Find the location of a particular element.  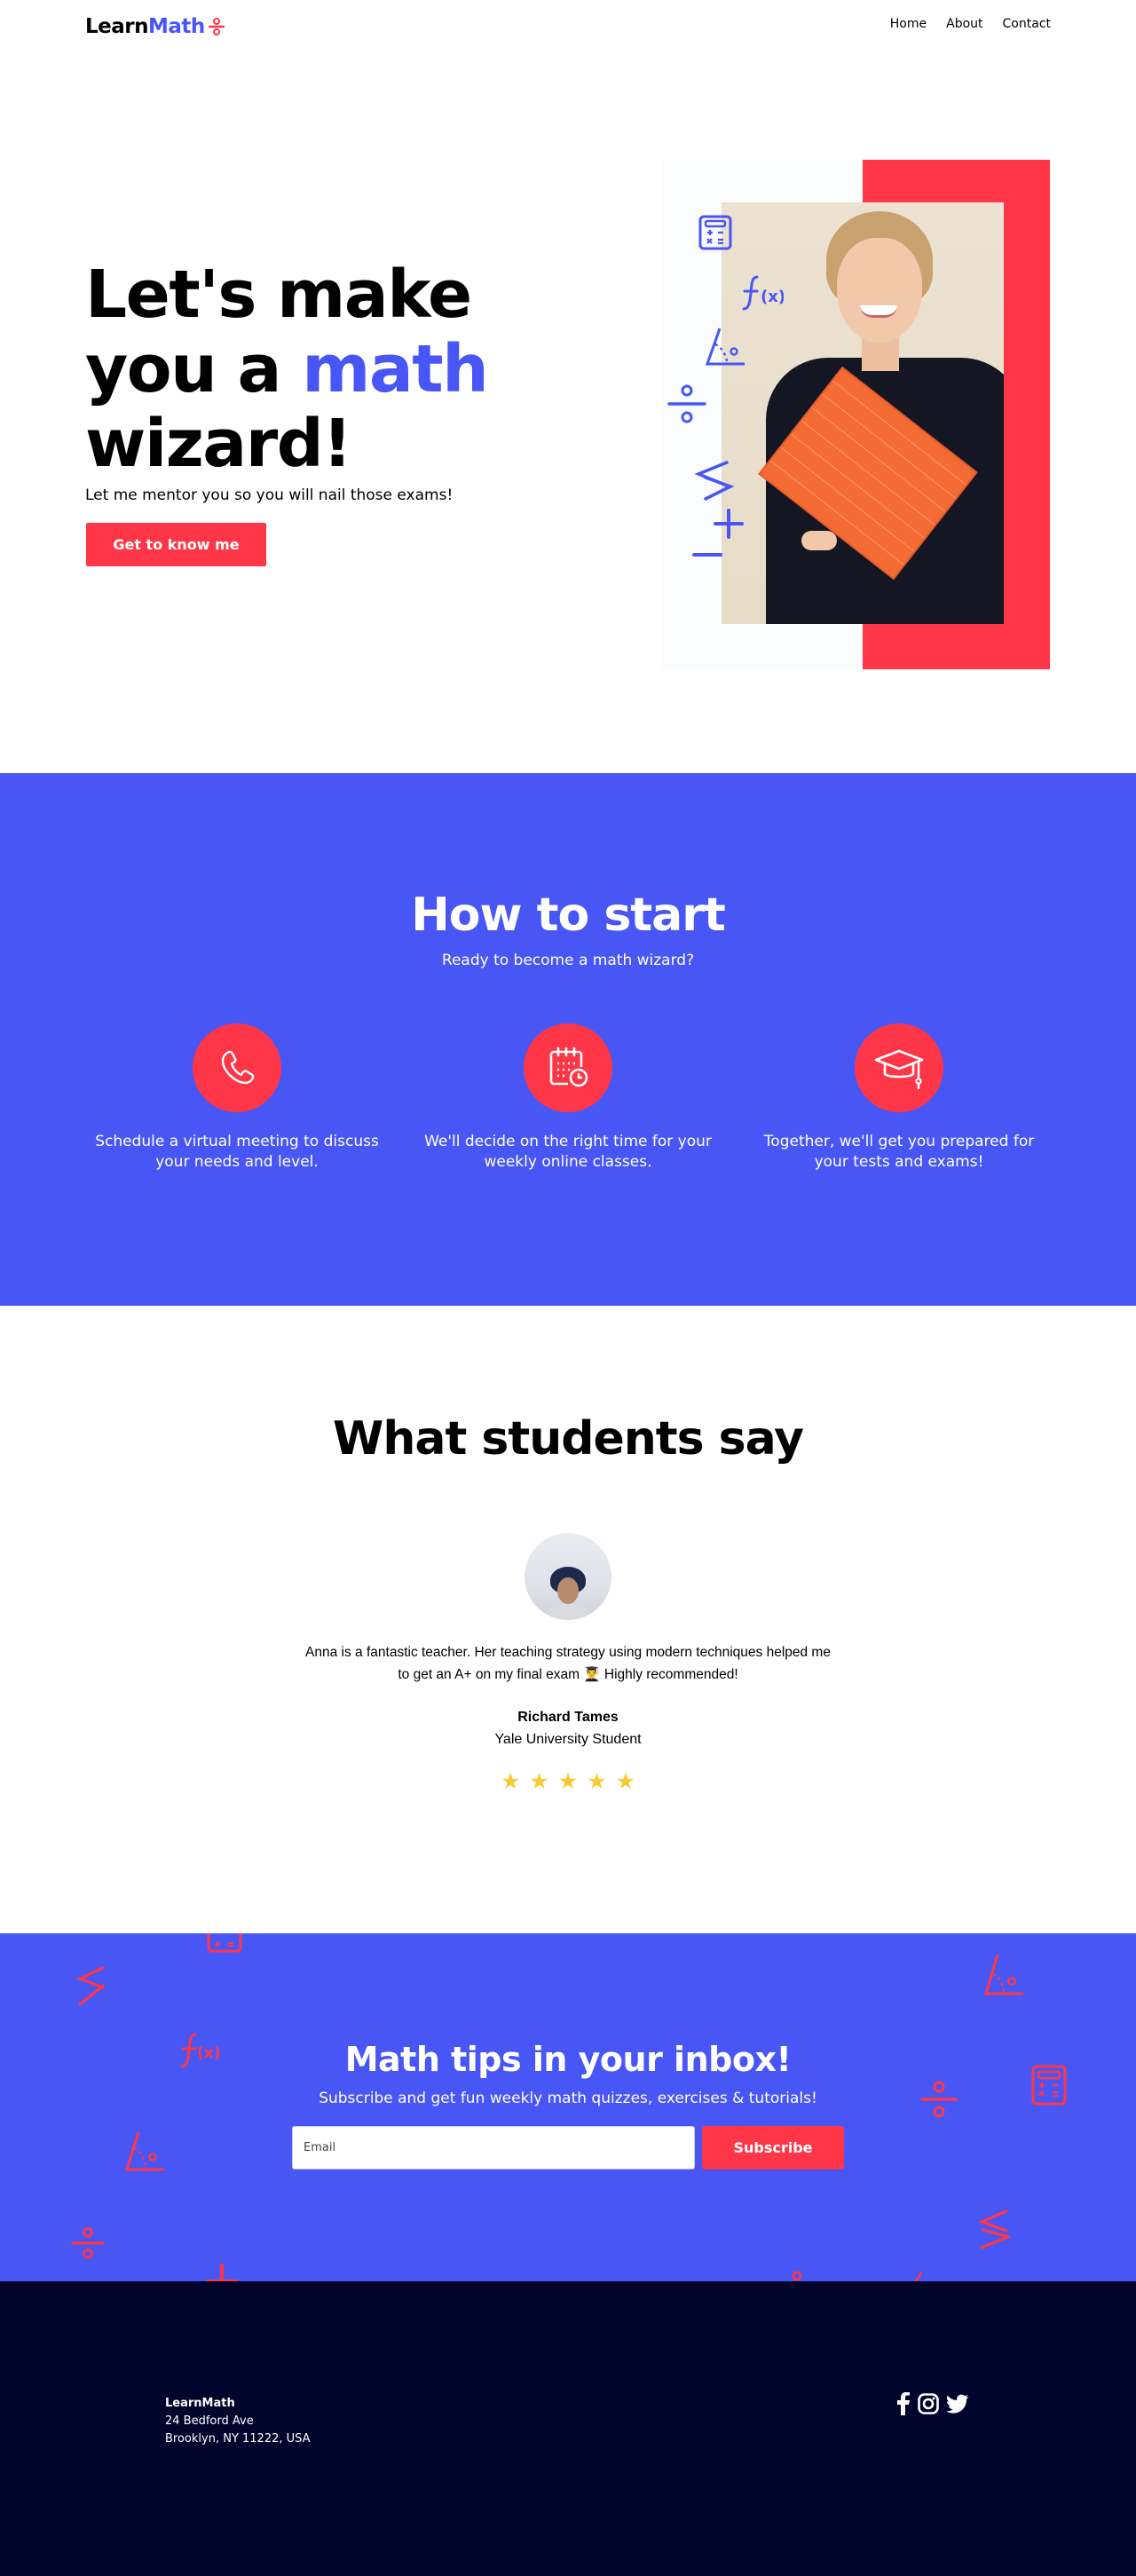

hero-photo is located at coordinates (863, 413).